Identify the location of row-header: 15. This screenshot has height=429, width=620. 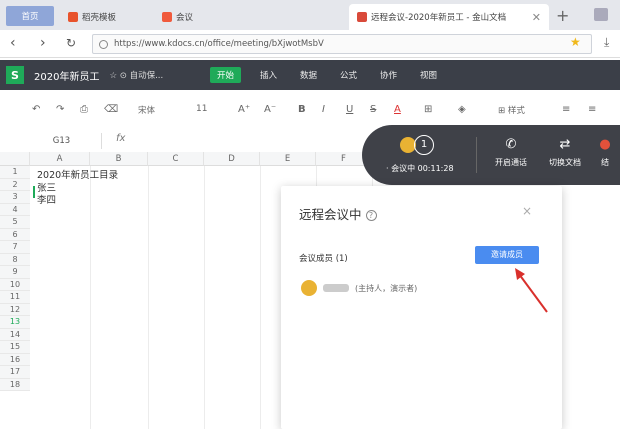
(15, 347).